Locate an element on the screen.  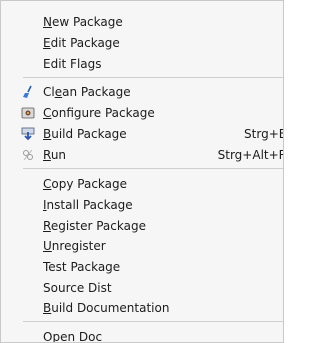
menu-item-label: Source Dist is located at coordinates (77, 288).